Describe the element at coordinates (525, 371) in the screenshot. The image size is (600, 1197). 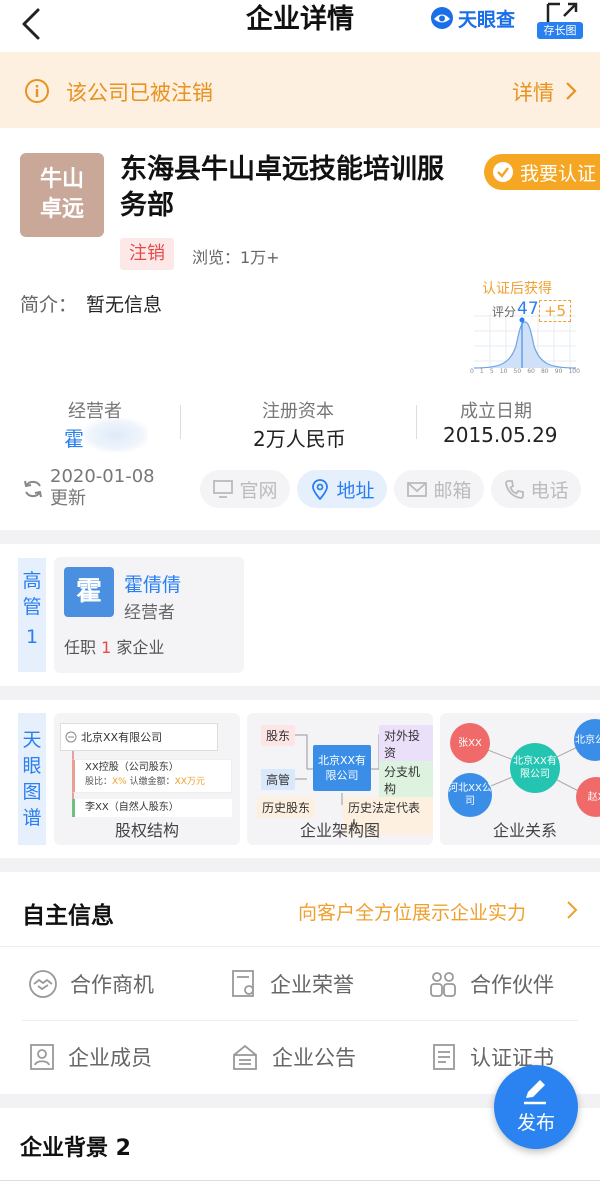
I see `score-axis-ticks: 01 5 10 50 60 80 90 100` at that location.